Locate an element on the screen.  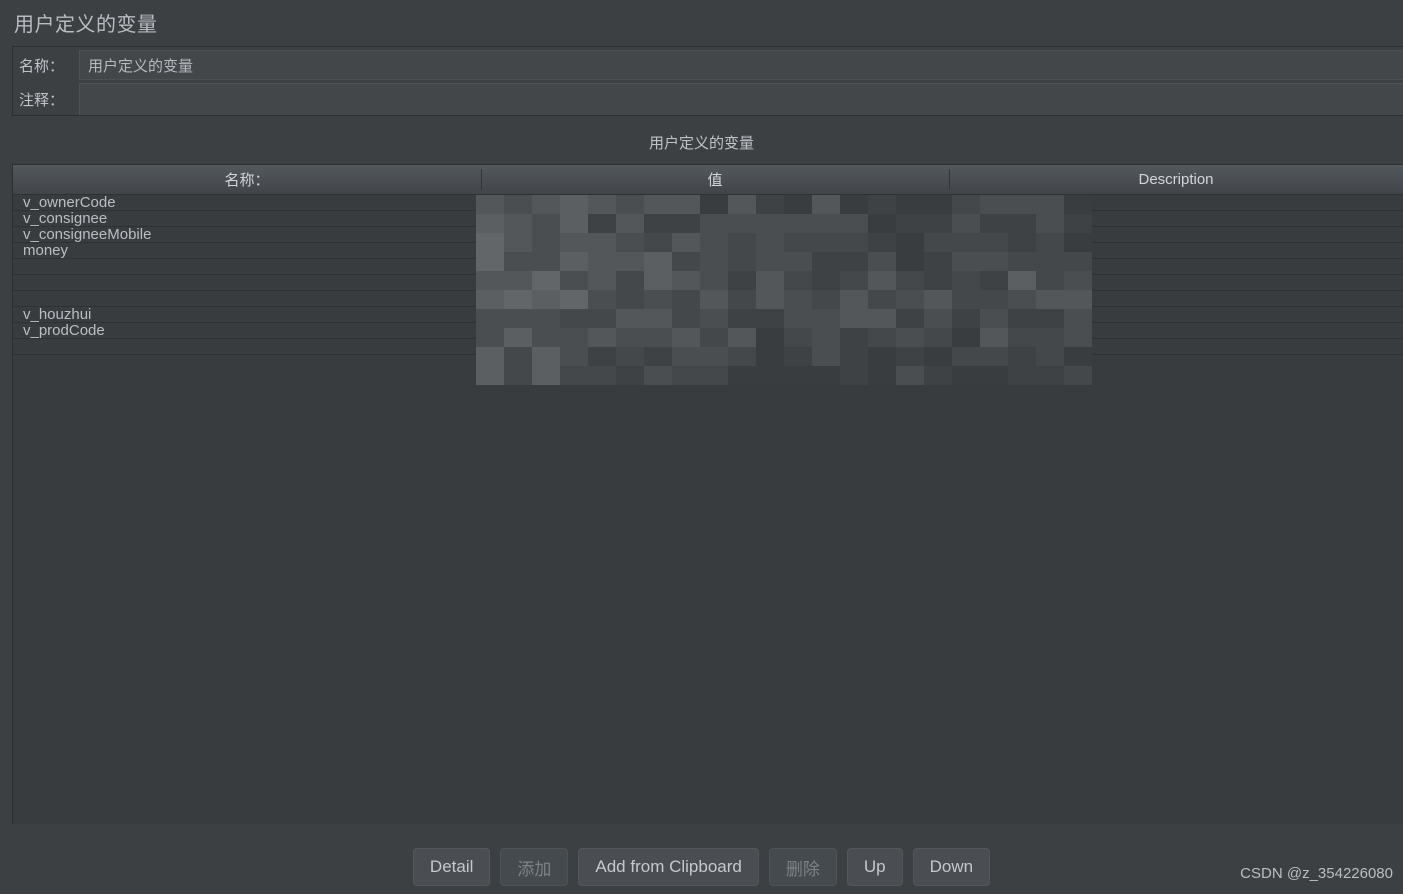
cell-name: v_ownerCode is located at coordinates (247, 202).